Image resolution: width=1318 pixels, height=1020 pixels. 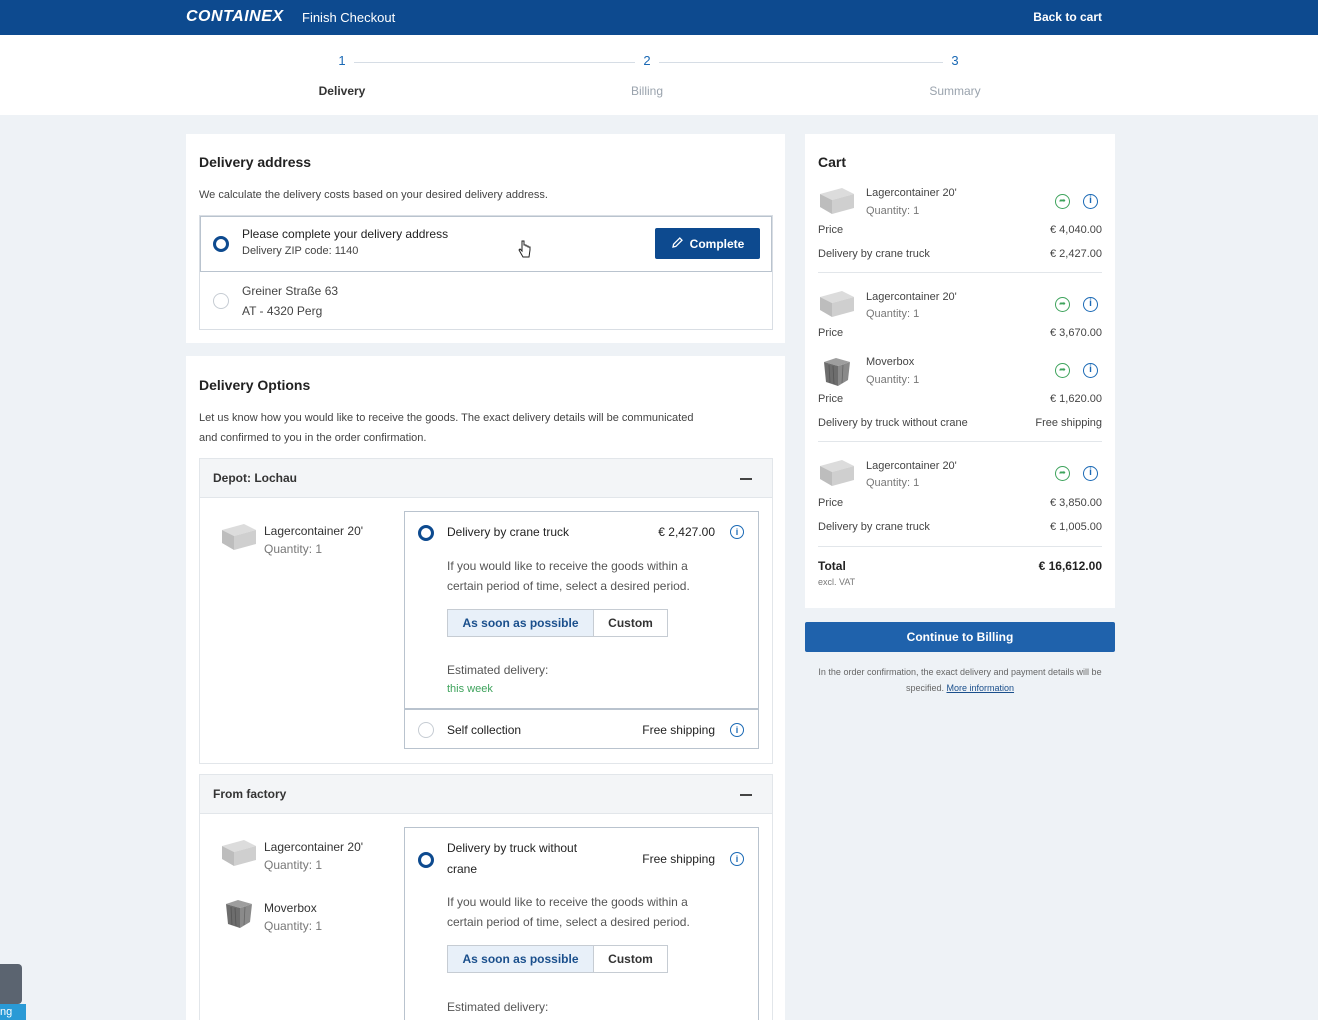 What do you see at coordinates (300, 251) in the screenshot?
I see `delivery-zip: Delivery ZIP code: 1140` at bounding box center [300, 251].